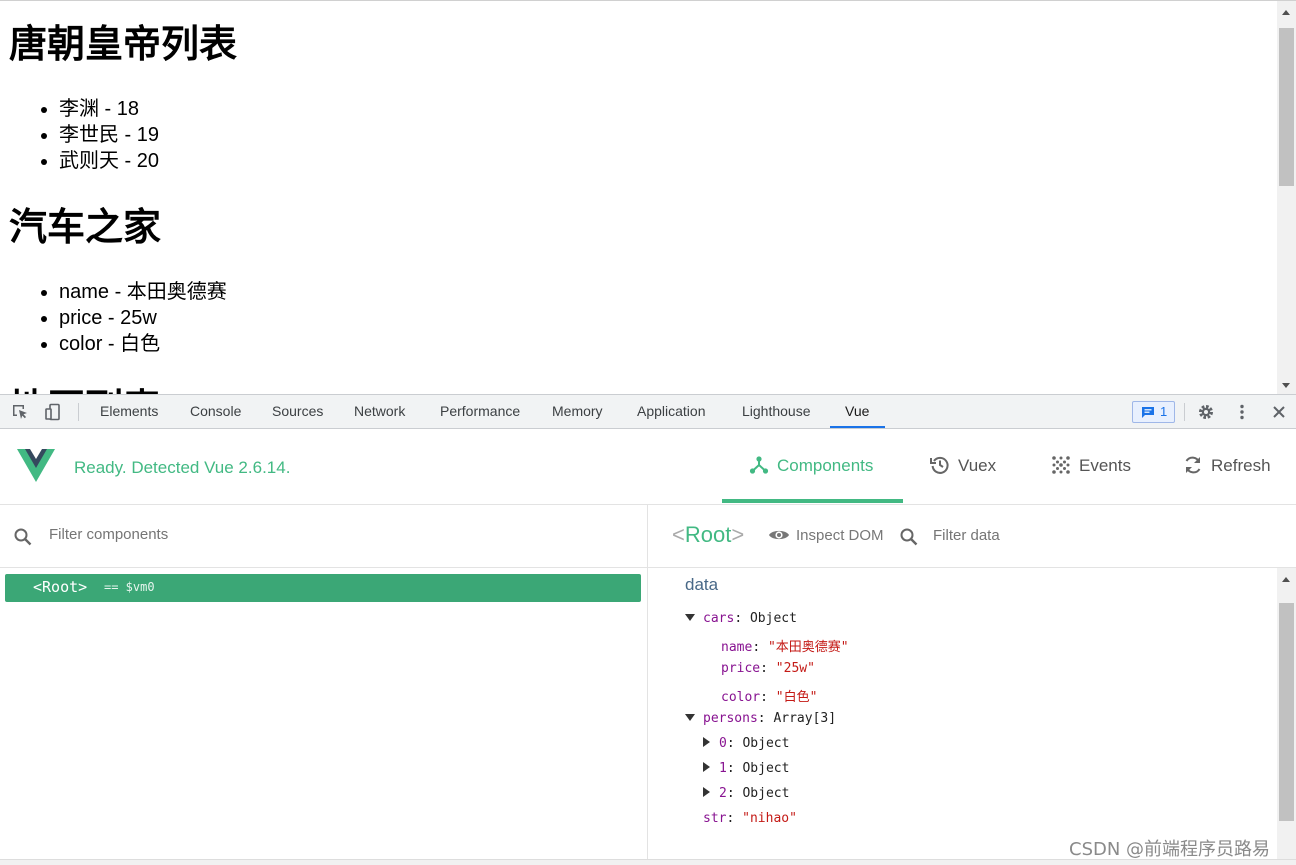 This screenshot has width=1296, height=865. What do you see at coordinates (379, 411) in the screenshot?
I see `tab-network: Network` at bounding box center [379, 411].